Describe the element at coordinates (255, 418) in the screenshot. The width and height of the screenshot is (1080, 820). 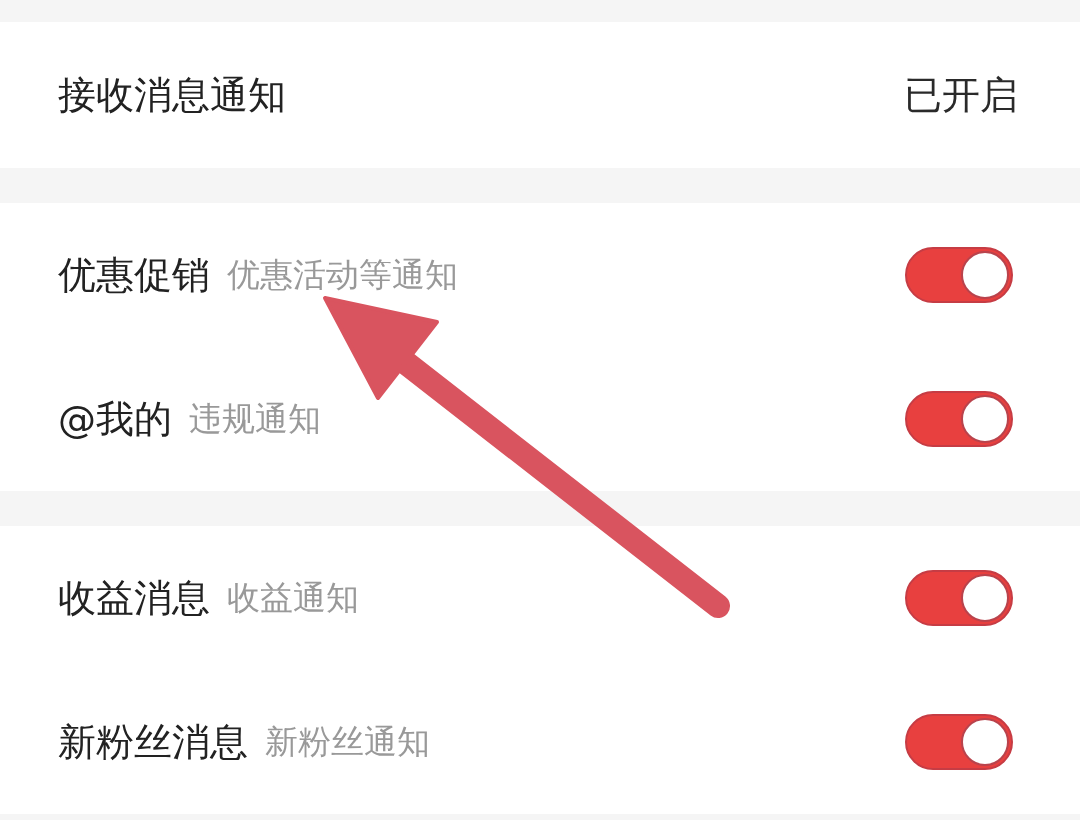
I see `setting-description: 违规通知` at that location.